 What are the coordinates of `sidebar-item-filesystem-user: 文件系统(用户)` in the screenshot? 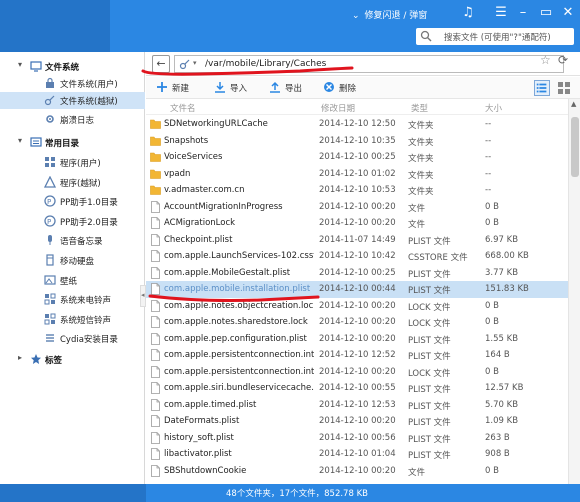 It's located at (72, 83).